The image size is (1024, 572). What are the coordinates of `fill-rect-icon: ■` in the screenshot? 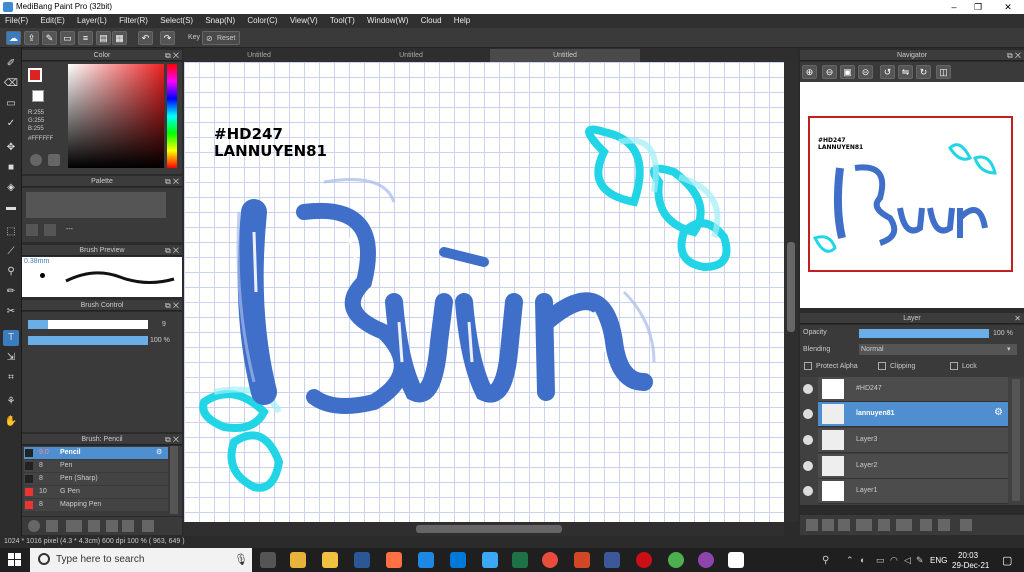 It's located at (11, 168).